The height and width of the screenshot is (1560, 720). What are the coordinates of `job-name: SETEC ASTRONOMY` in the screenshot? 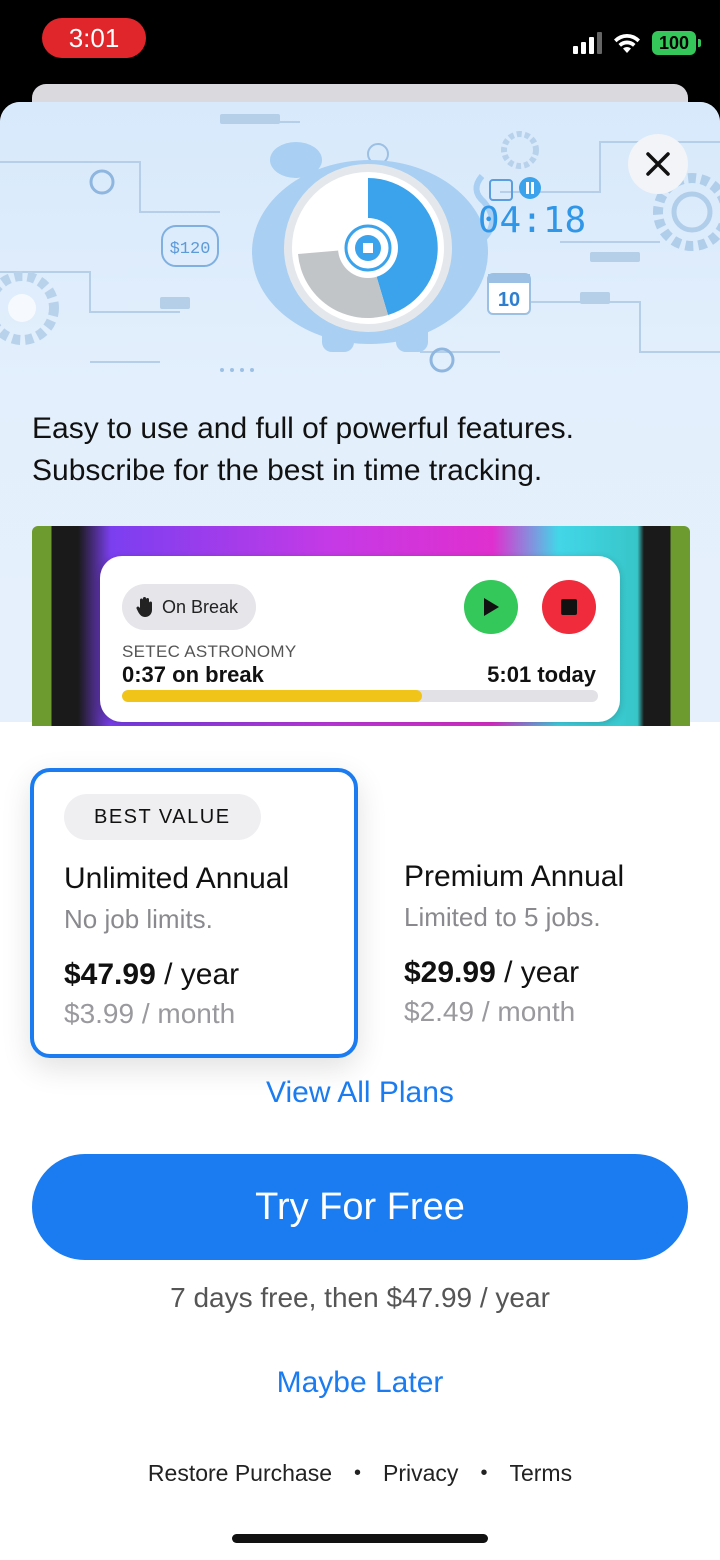 It's located at (209, 651).